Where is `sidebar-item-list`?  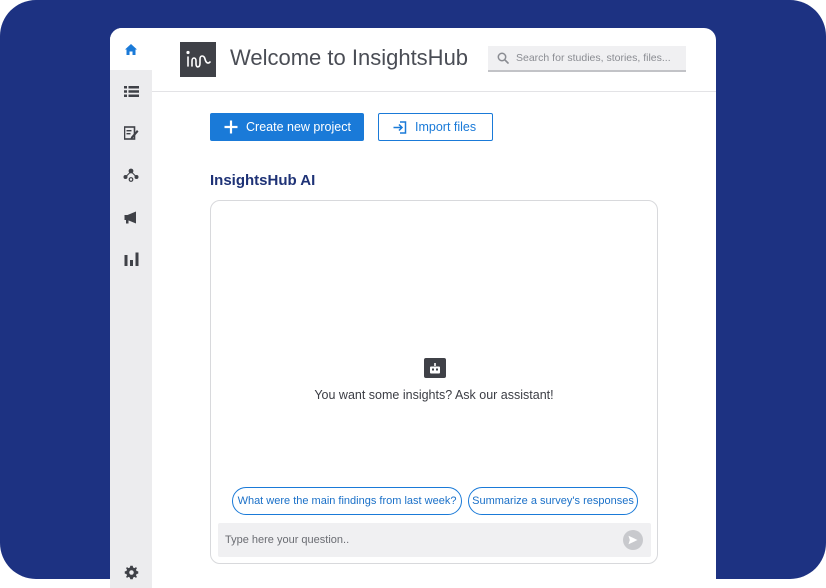
sidebar-item-list is located at coordinates (131, 91).